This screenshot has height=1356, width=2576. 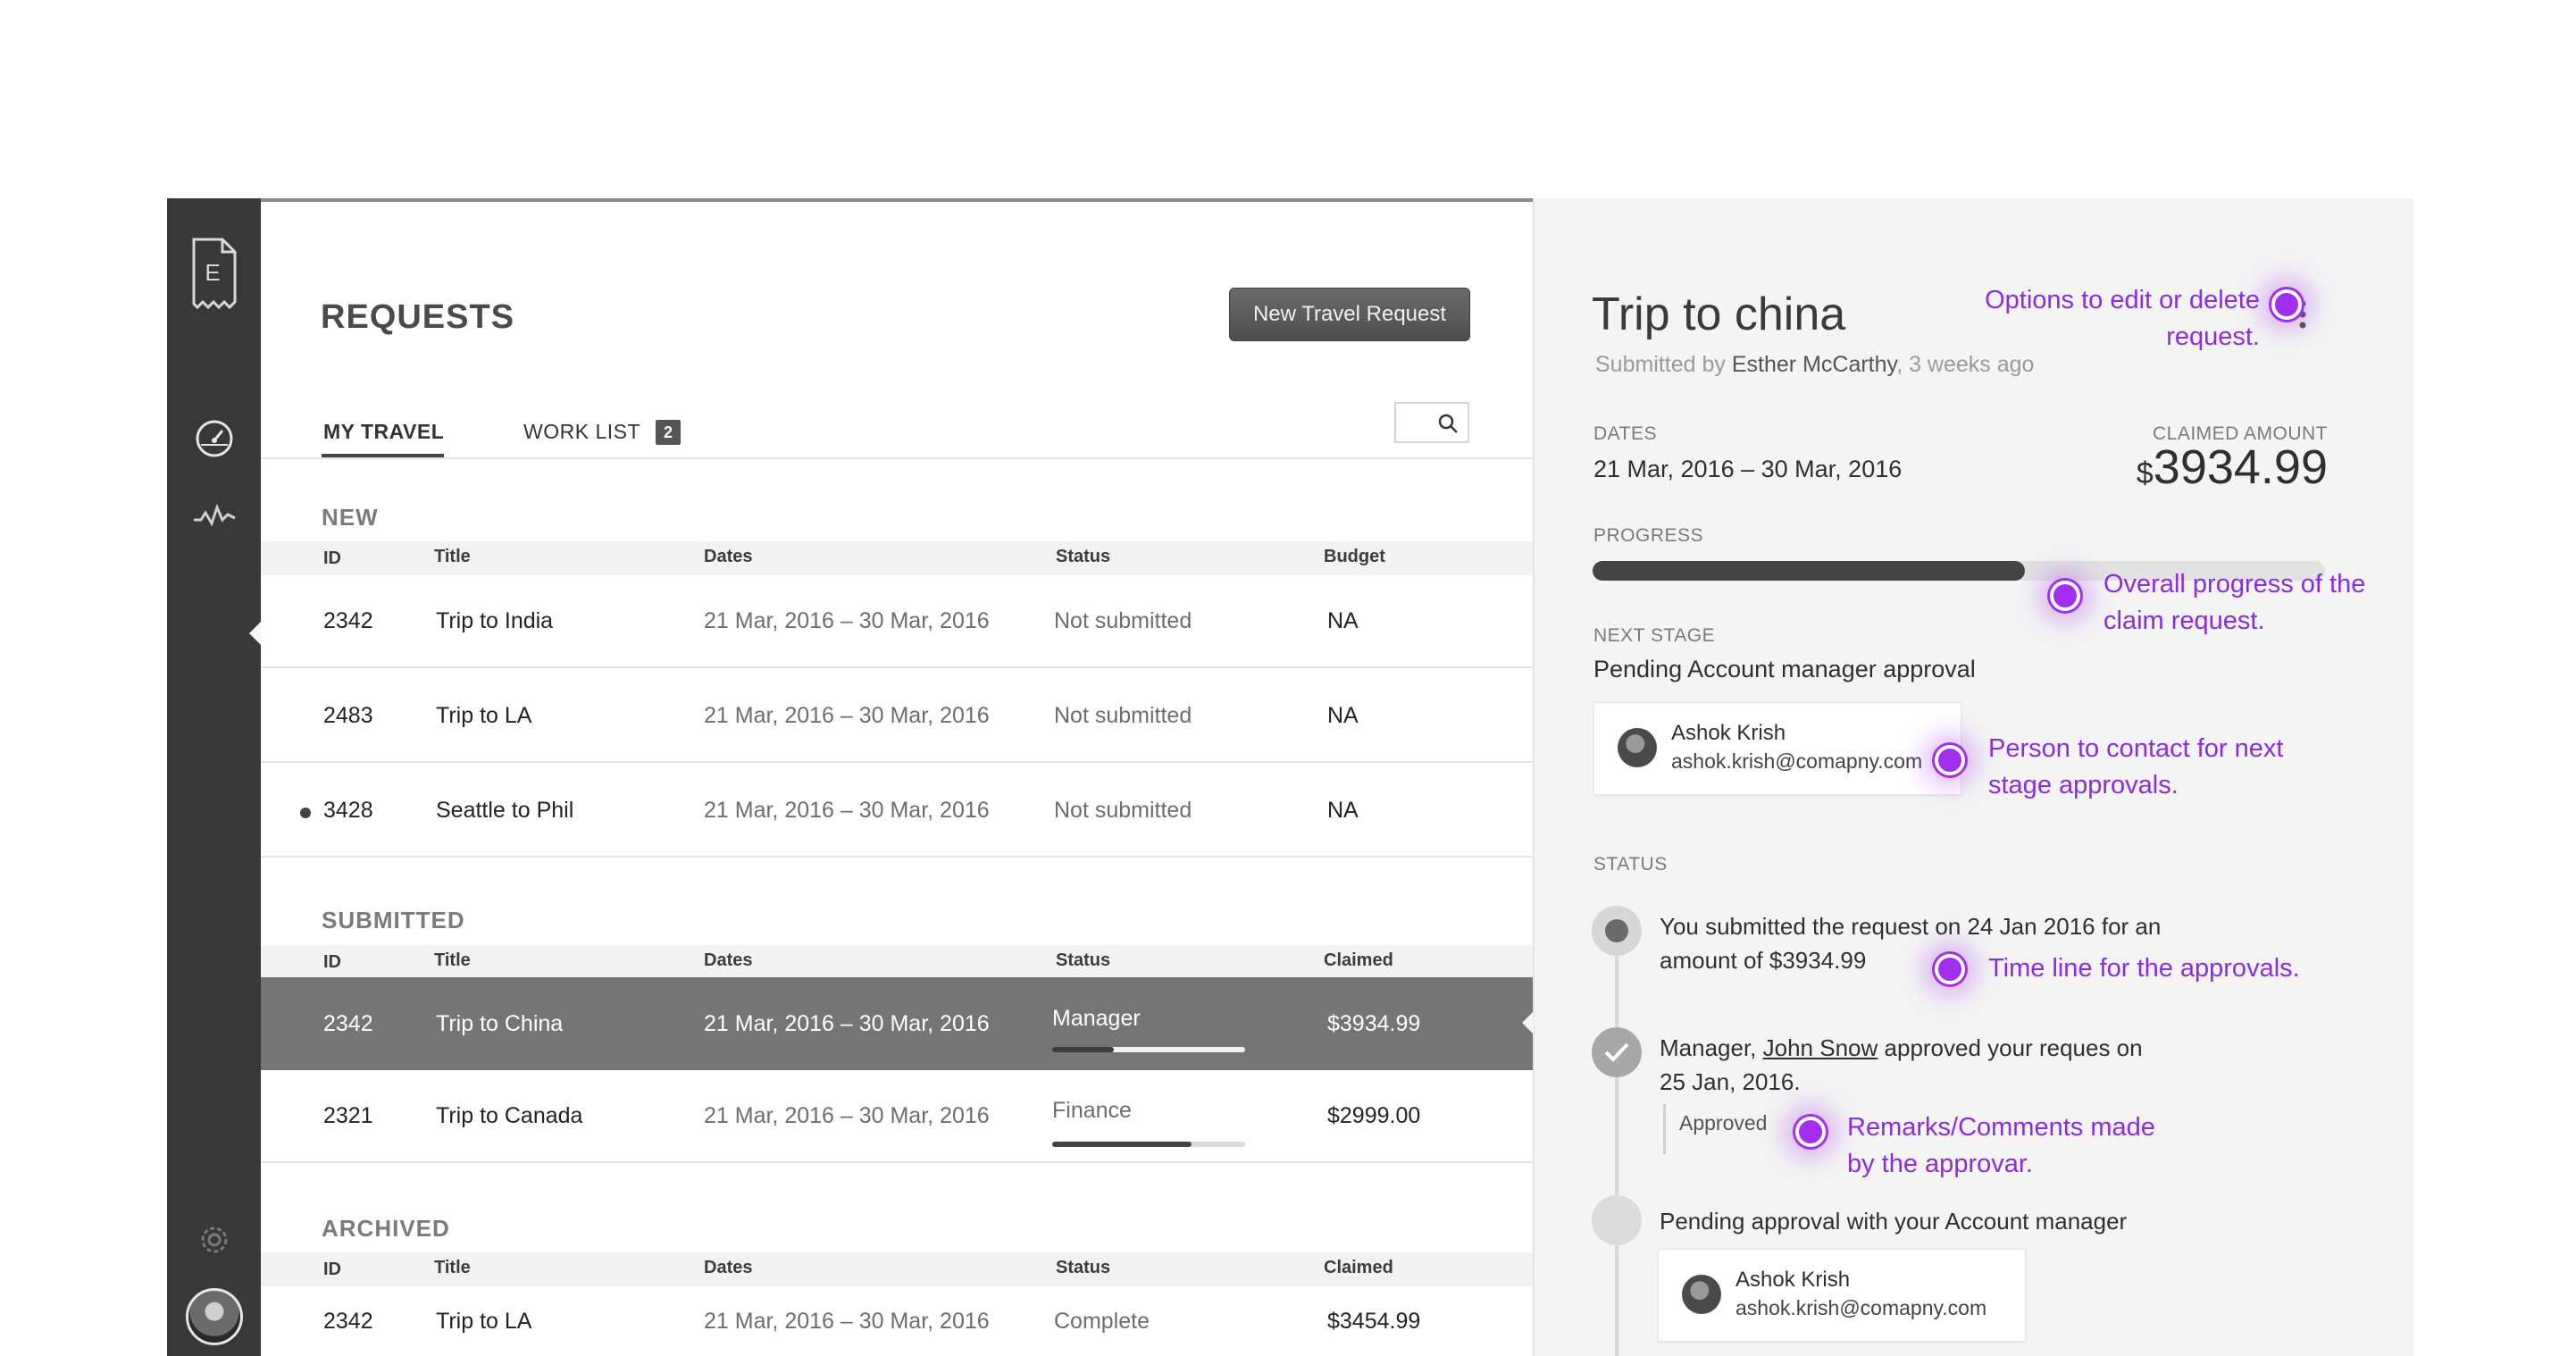 What do you see at coordinates (2011, 1047) in the screenshot?
I see `approved-suffix: approved your reques on` at bounding box center [2011, 1047].